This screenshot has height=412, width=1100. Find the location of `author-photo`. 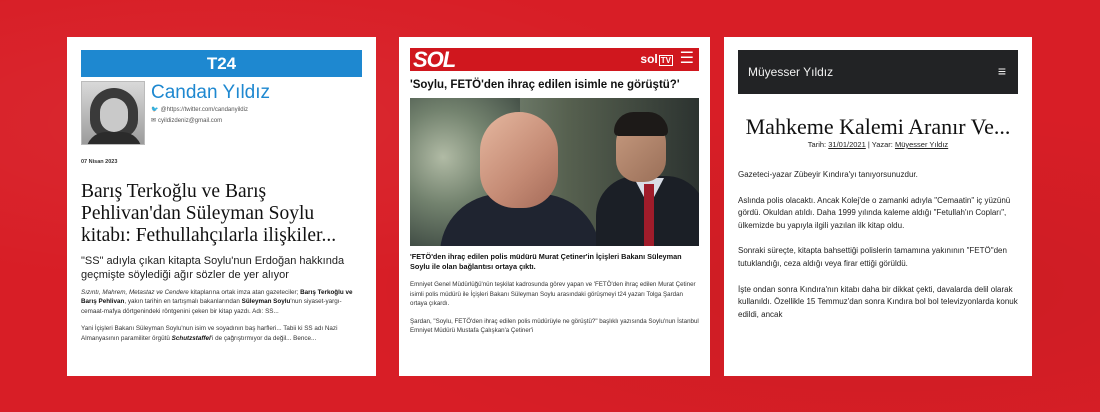

author-photo is located at coordinates (113, 113).